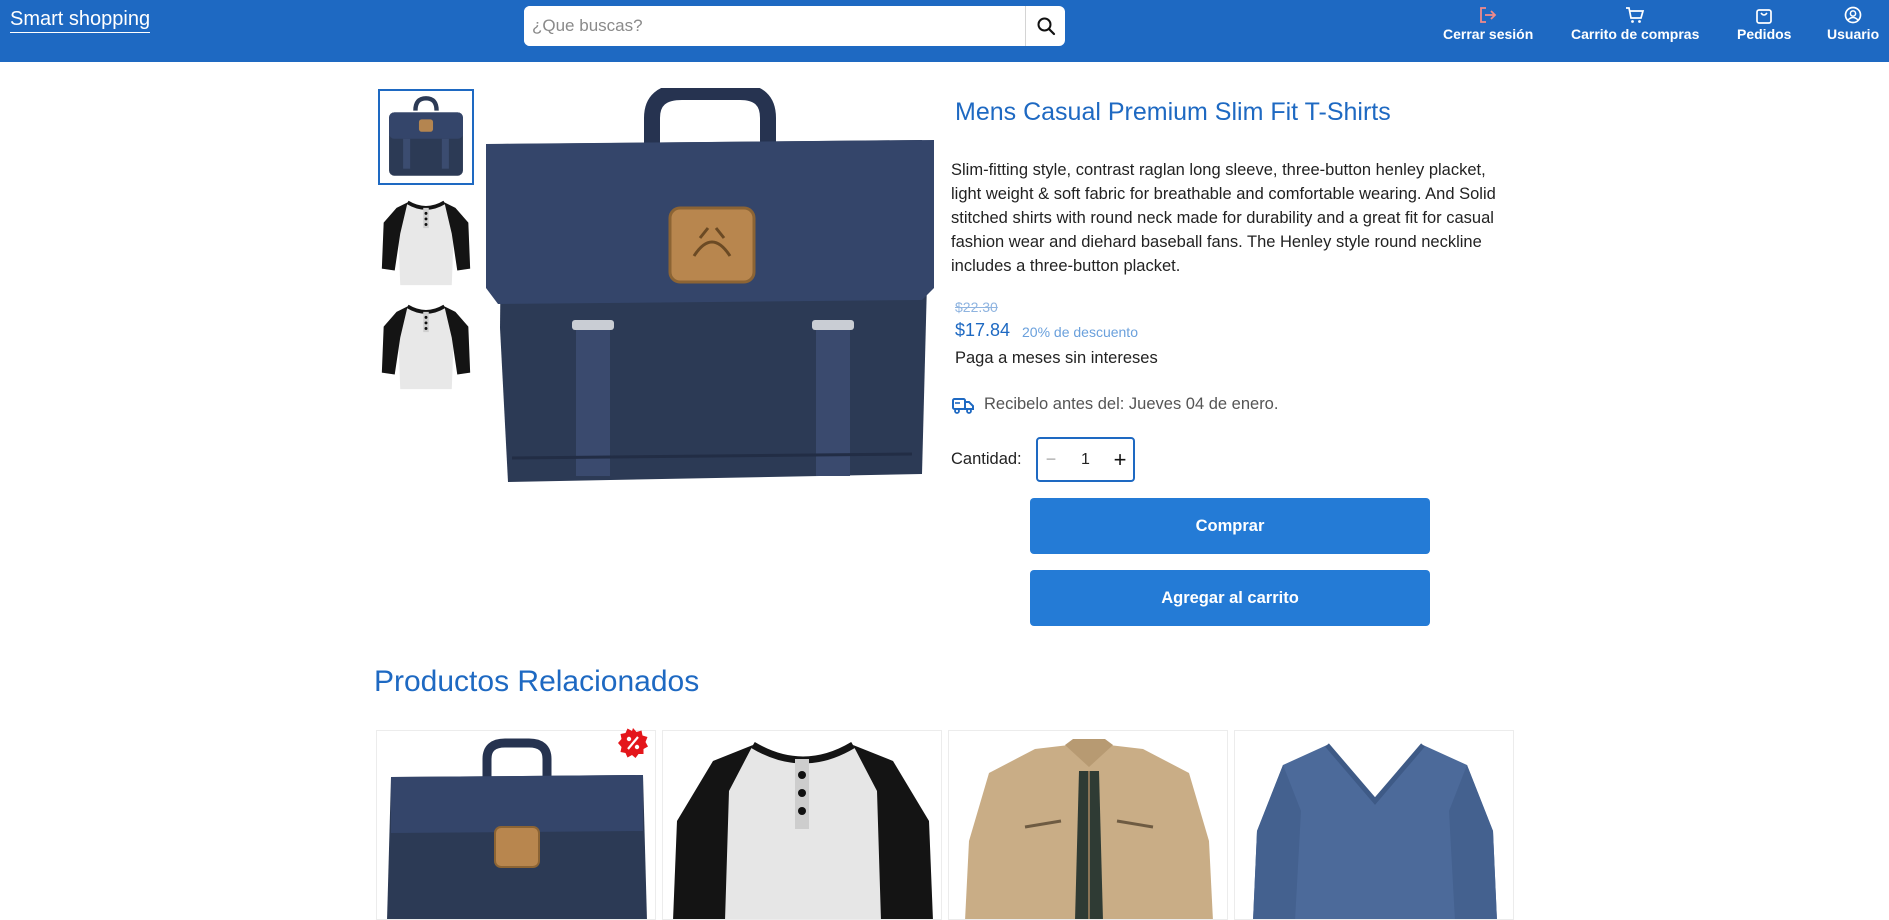 This screenshot has height=920, width=1889. I want to click on jacket-image, so click(1089, 829).